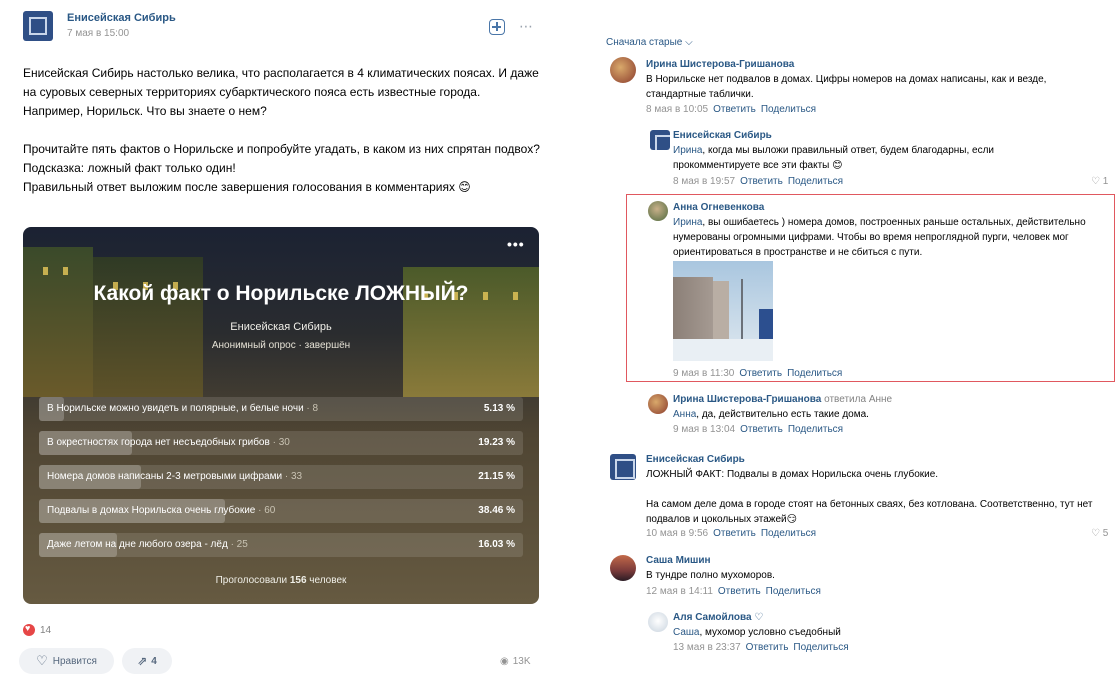  What do you see at coordinates (718, 617) in the screenshot?
I see `comment-author: Аля Самойлова ♡` at bounding box center [718, 617].